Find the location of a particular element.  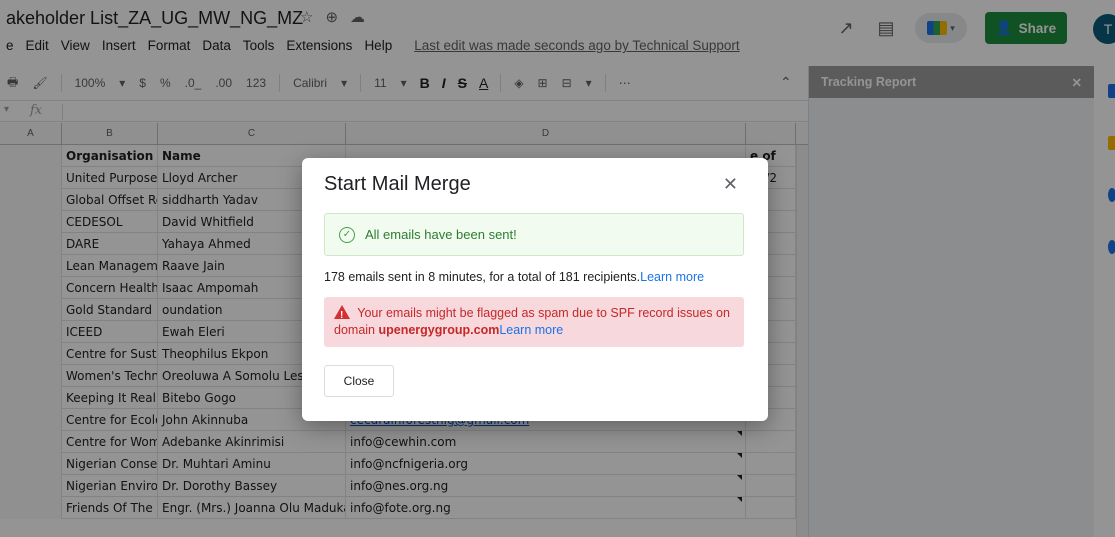

warning-icon: ! is located at coordinates (342, 313).